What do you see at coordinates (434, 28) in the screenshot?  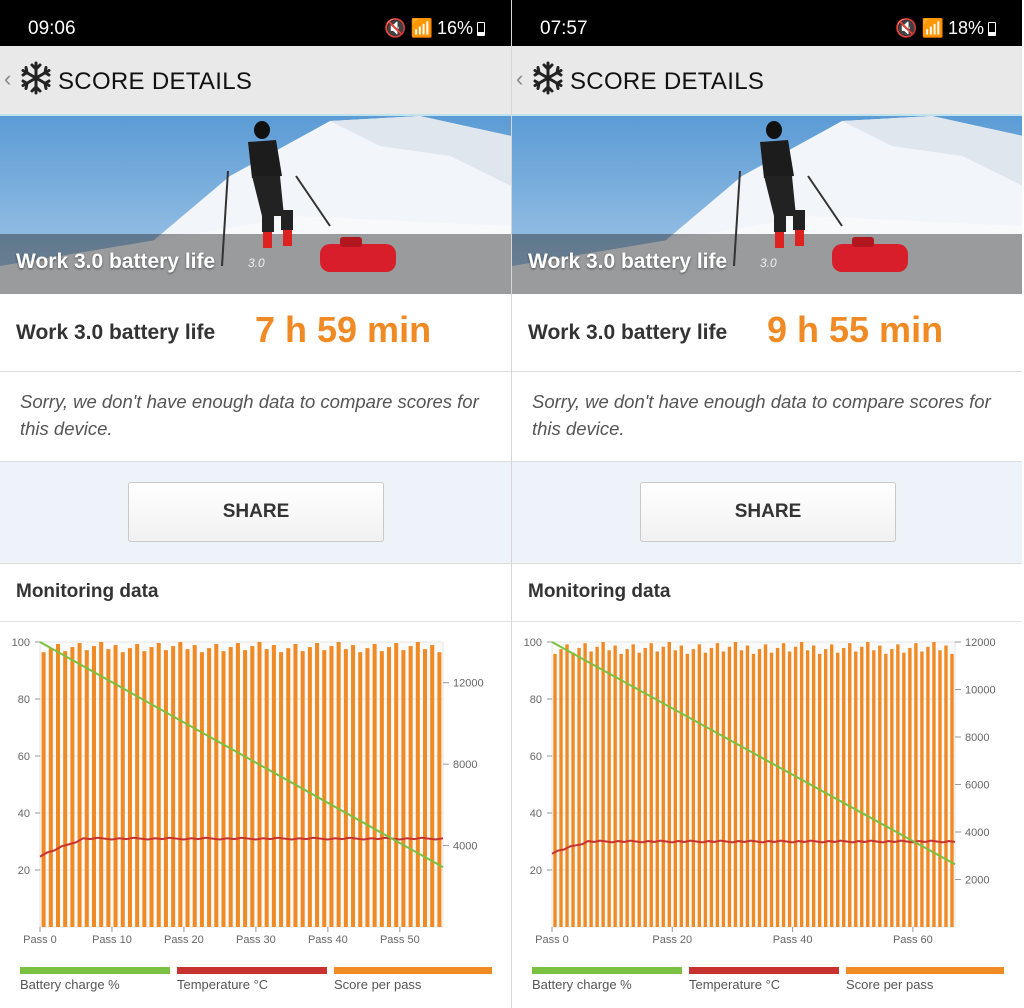 I see `status-icons: 🔇 📶 16%` at bounding box center [434, 28].